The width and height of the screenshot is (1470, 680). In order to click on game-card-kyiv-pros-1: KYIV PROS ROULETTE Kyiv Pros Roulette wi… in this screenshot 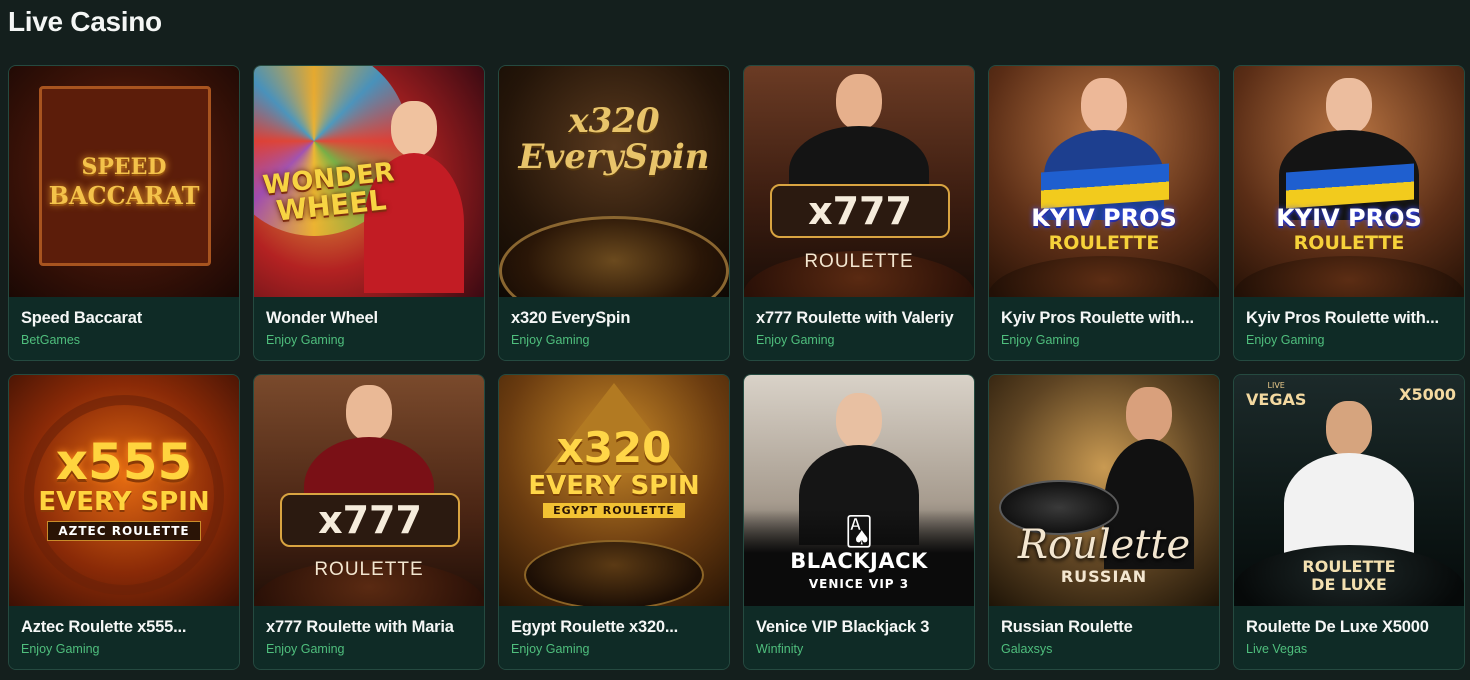, I will do `click(1104, 213)`.